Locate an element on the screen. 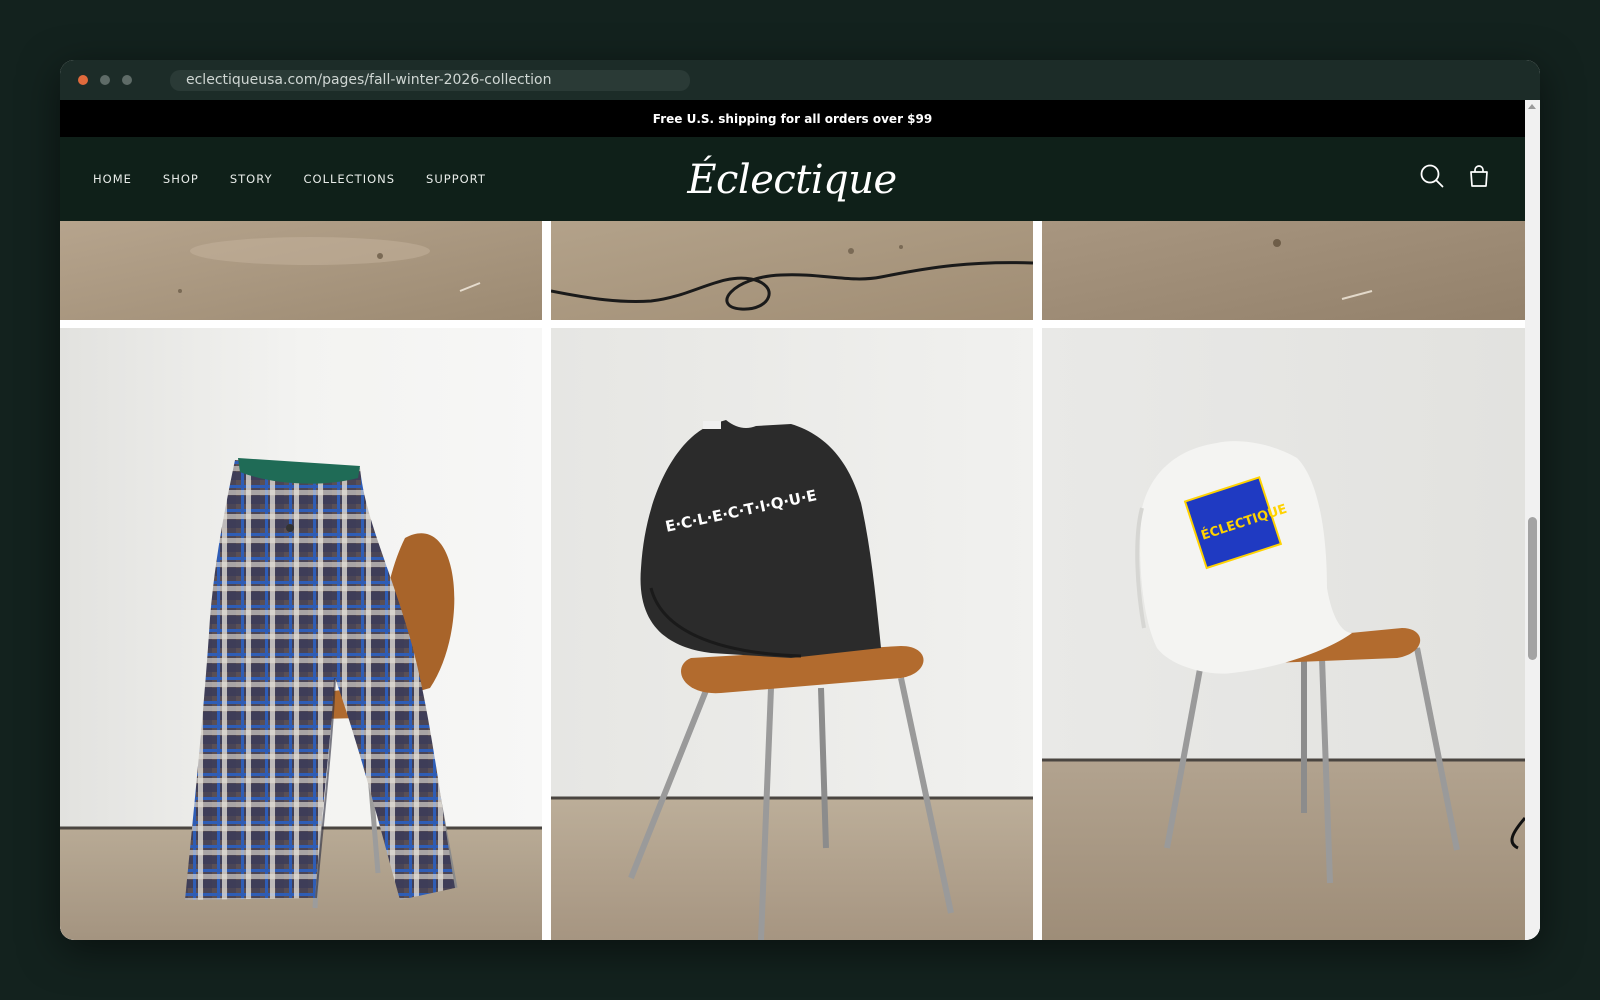 The height and width of the screenshot is (1000, 1600). scrollbar-thumb is located at coordinates (1532, 588).